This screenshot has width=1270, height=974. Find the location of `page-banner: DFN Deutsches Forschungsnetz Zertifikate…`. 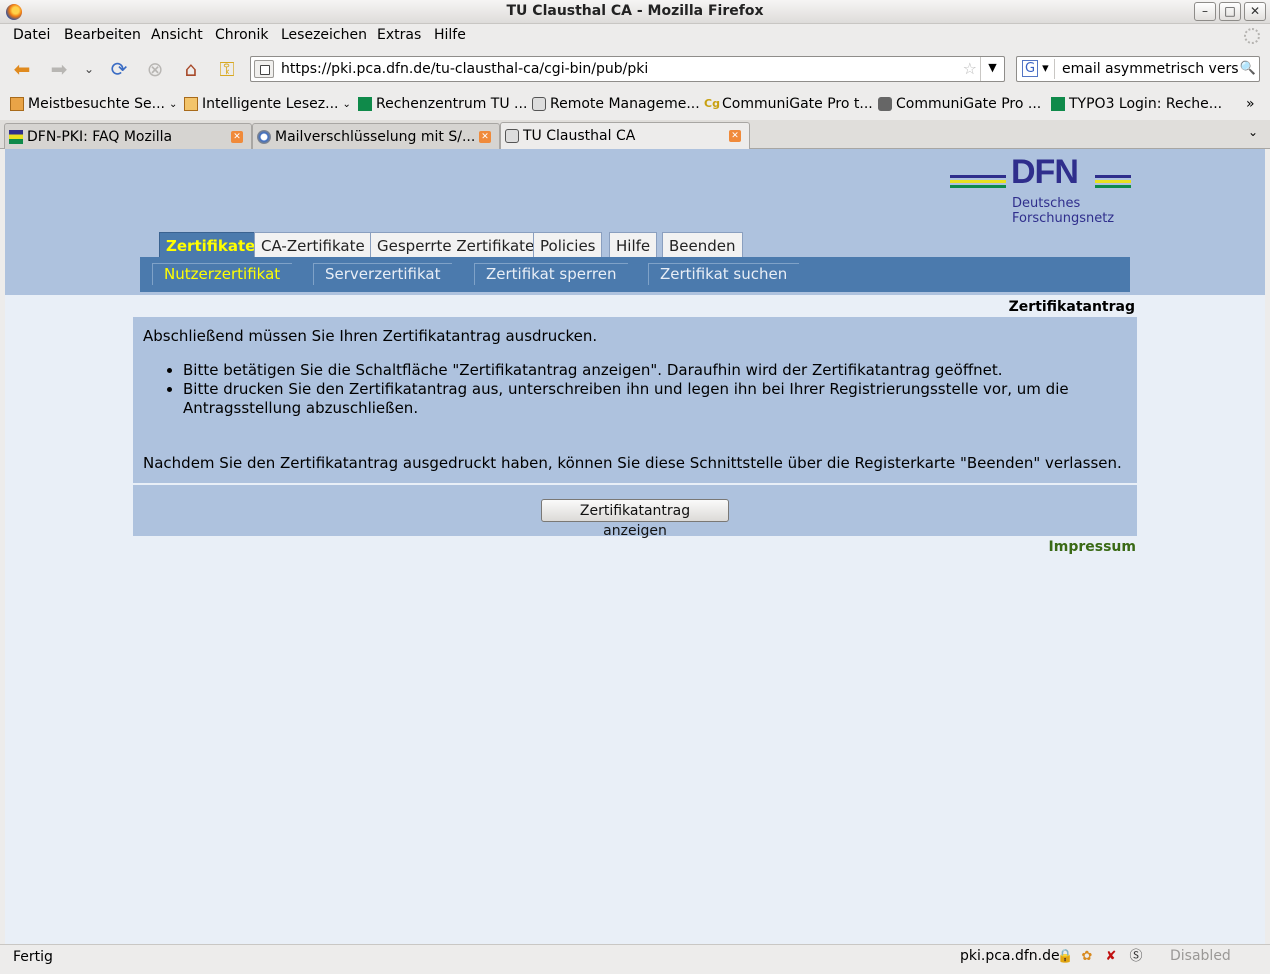

page-banner: DFN Deutsches Forschungsnetz Zertifikate… is located at coordinates (635, 222).